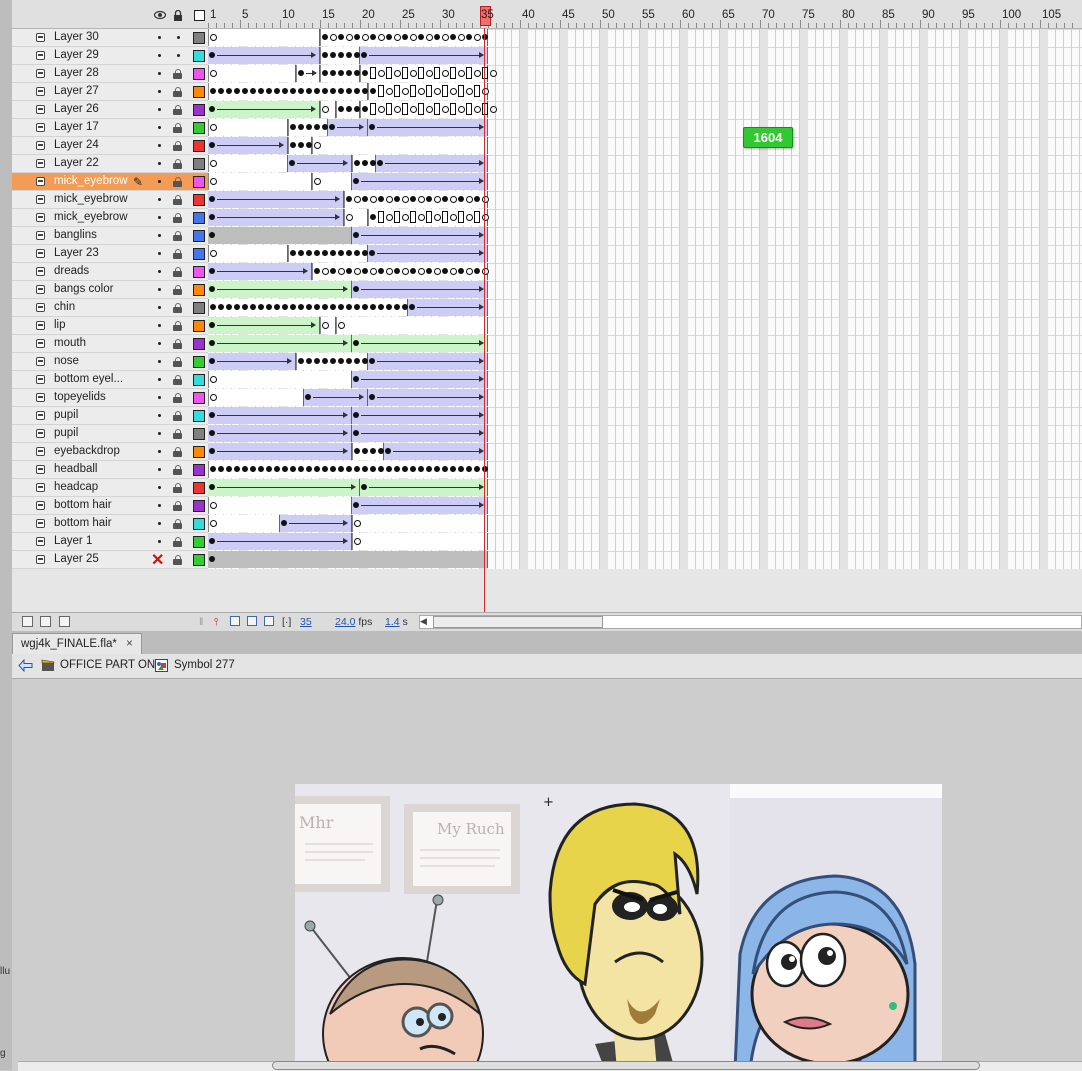 This screenshot has height=1071, width=1082. Describe the element at coordinates (345, 622) in the screenshot. I see `fps-value: 24.0` at that location.